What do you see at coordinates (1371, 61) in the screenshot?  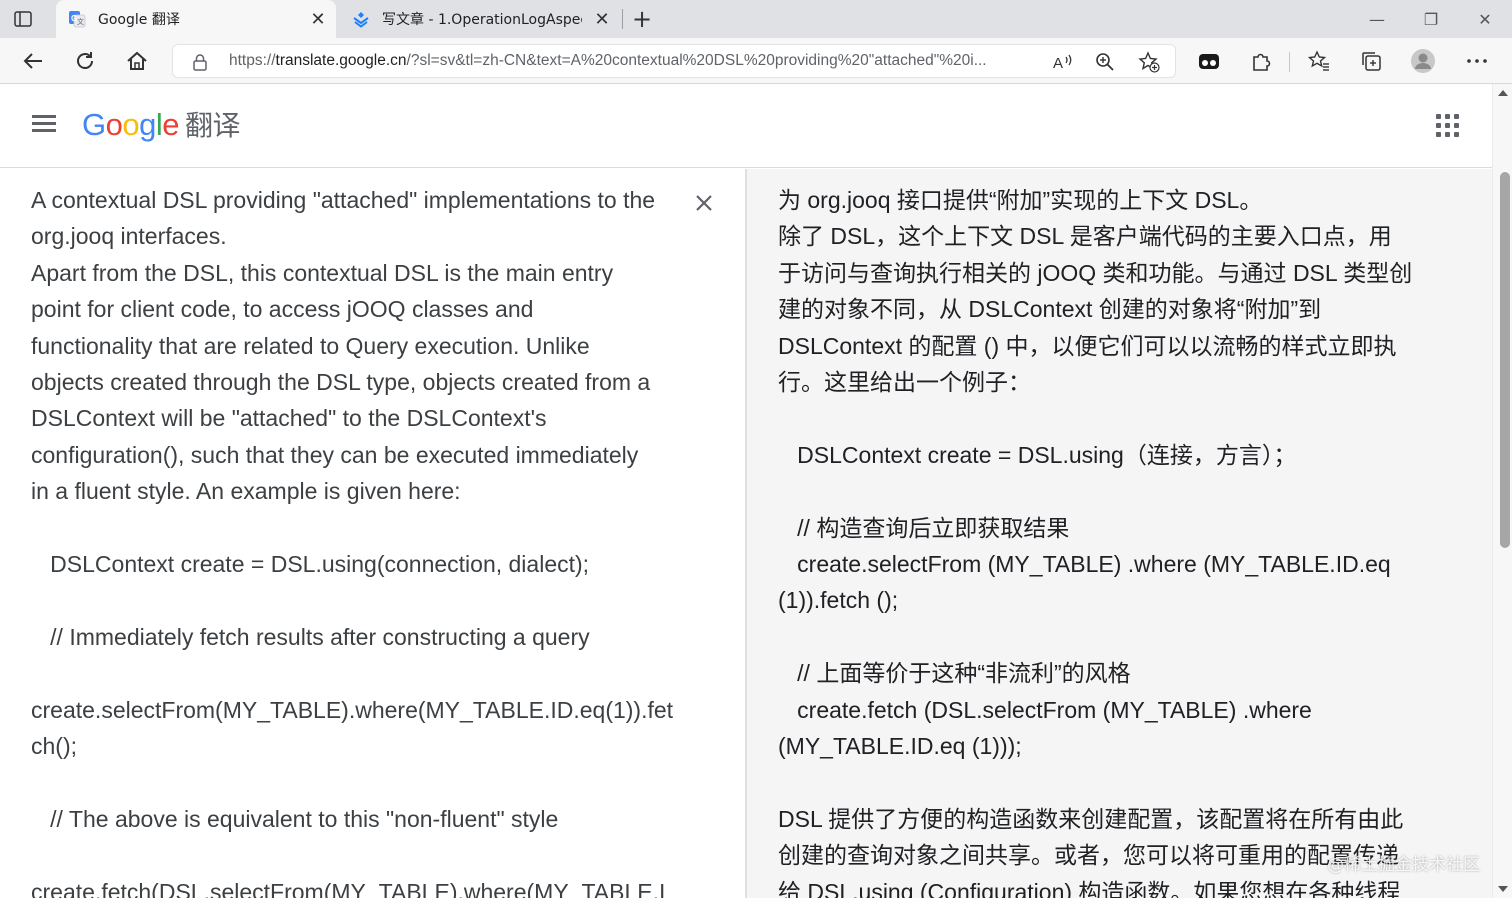 I see `collections-icon` at bounding box center [1371, 61].